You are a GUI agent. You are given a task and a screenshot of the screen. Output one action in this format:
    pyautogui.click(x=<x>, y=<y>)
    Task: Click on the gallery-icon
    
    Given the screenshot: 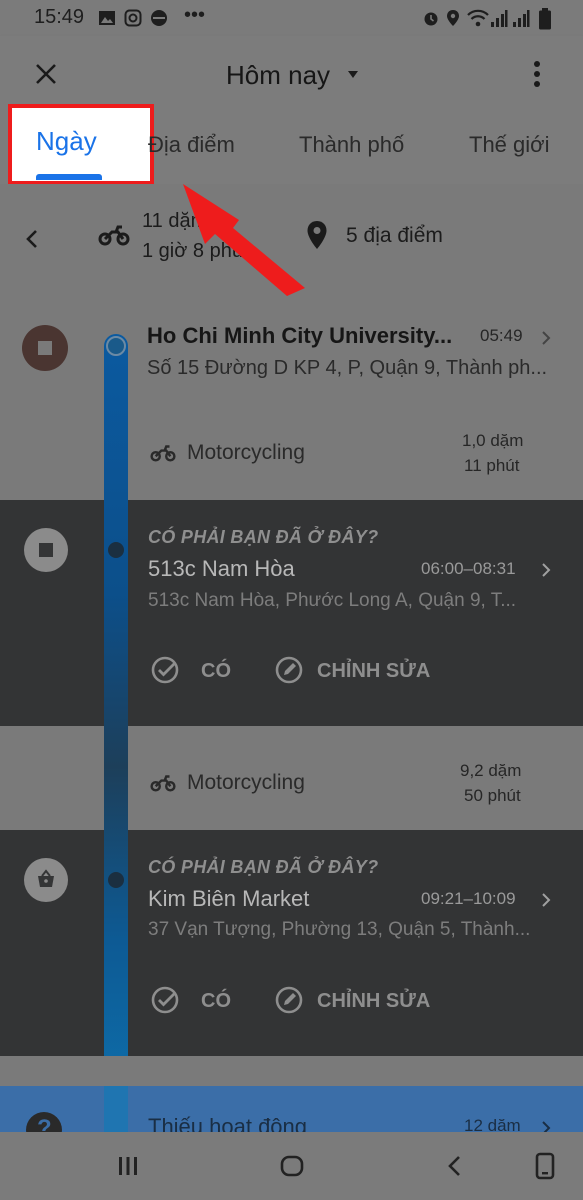 What is the action you would take?
    pyautogui.click(x=107, y=18)
    